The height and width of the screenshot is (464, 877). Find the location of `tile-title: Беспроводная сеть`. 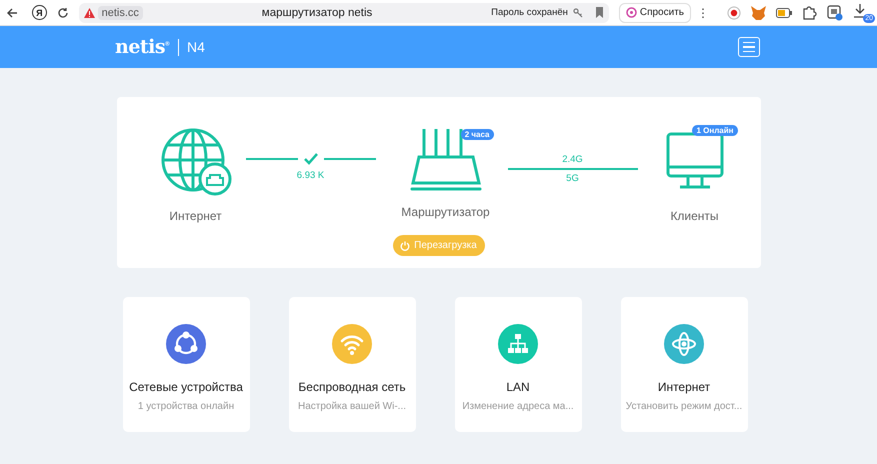

tile-title: Беспроводная сеть is located at coordinates (352, 387).